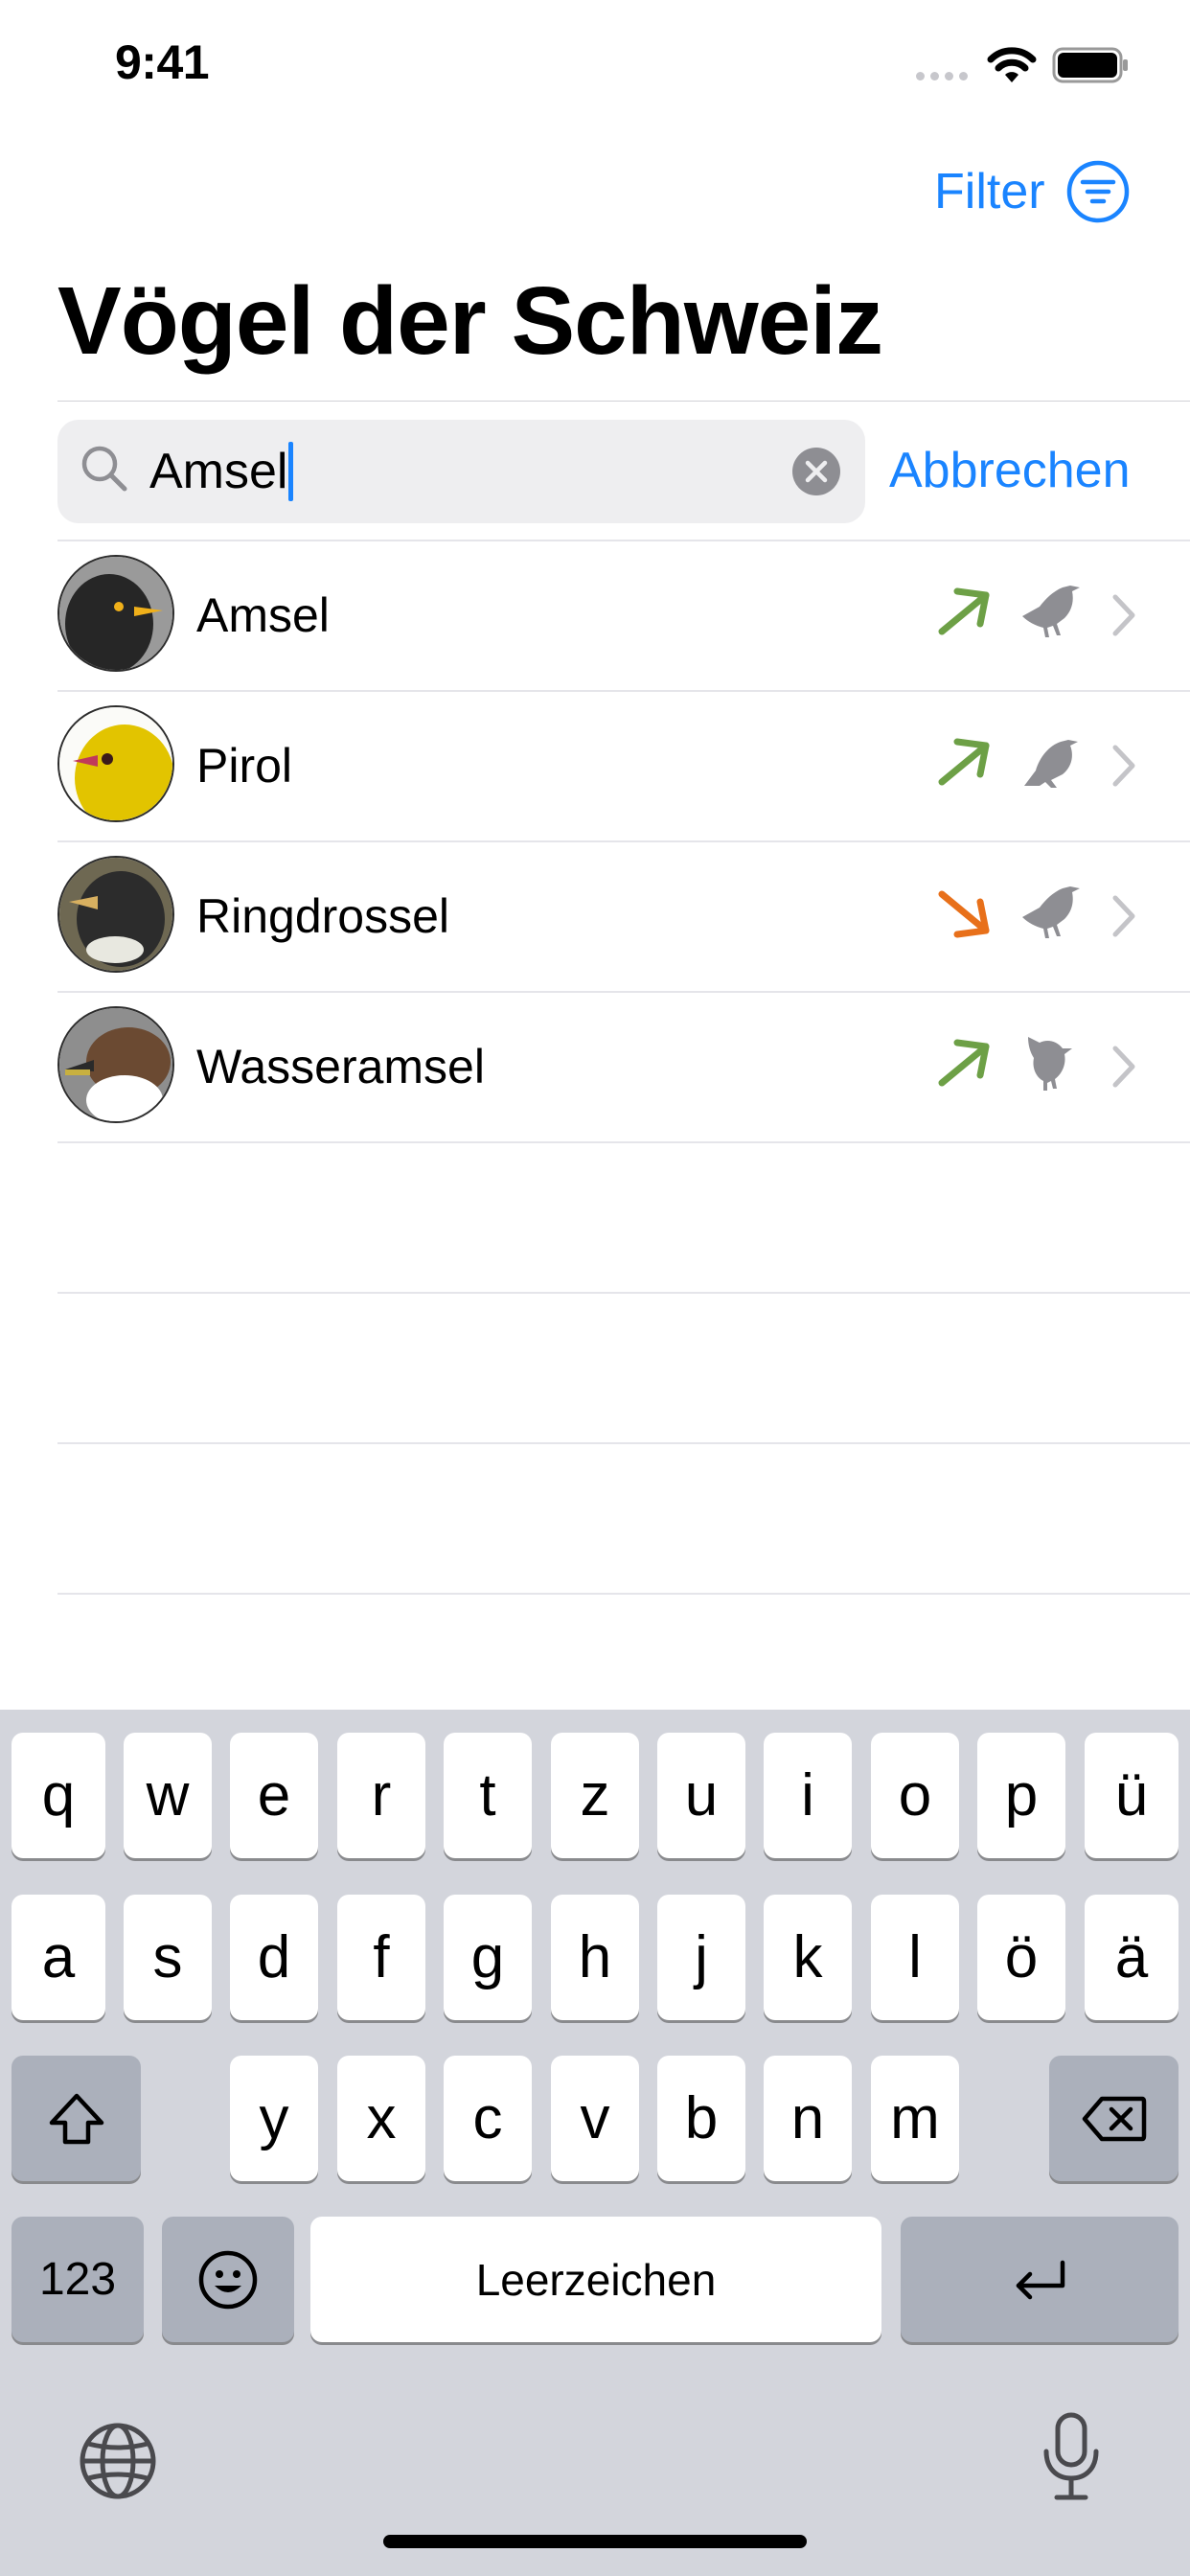 The width and height of the screenshot is (1190, 2576). Describe the element at coordinates (595, 2118) in the screenshot. I see `key-v: v` at that location.